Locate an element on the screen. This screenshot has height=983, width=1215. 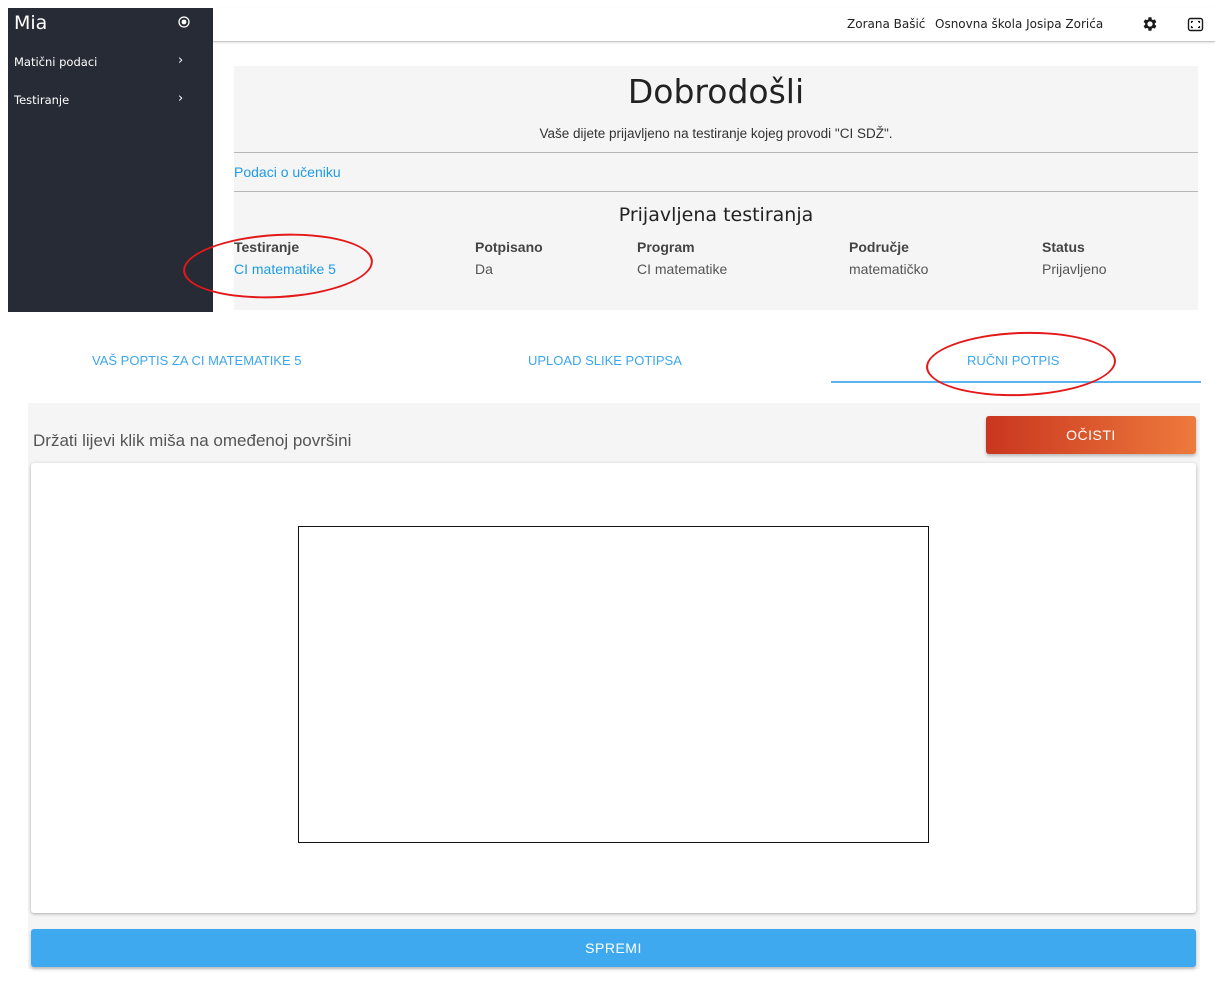
area-value: matematičko is located at coordinates (889, 269).